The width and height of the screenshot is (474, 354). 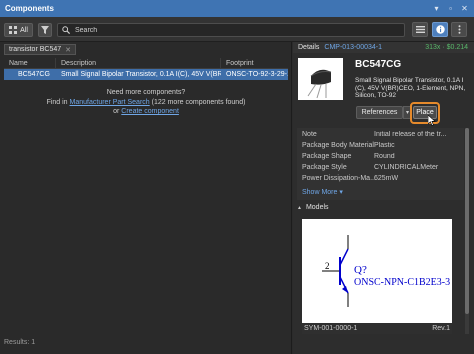 What do you see at coordinates (384, 156) in the screenshot?
I see `property-value: Round` at bounding box center [384, 156].